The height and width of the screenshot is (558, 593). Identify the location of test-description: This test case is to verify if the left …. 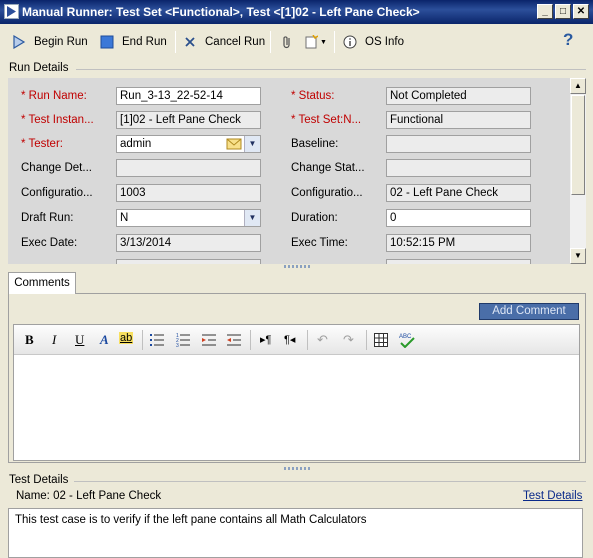
(295, 533).